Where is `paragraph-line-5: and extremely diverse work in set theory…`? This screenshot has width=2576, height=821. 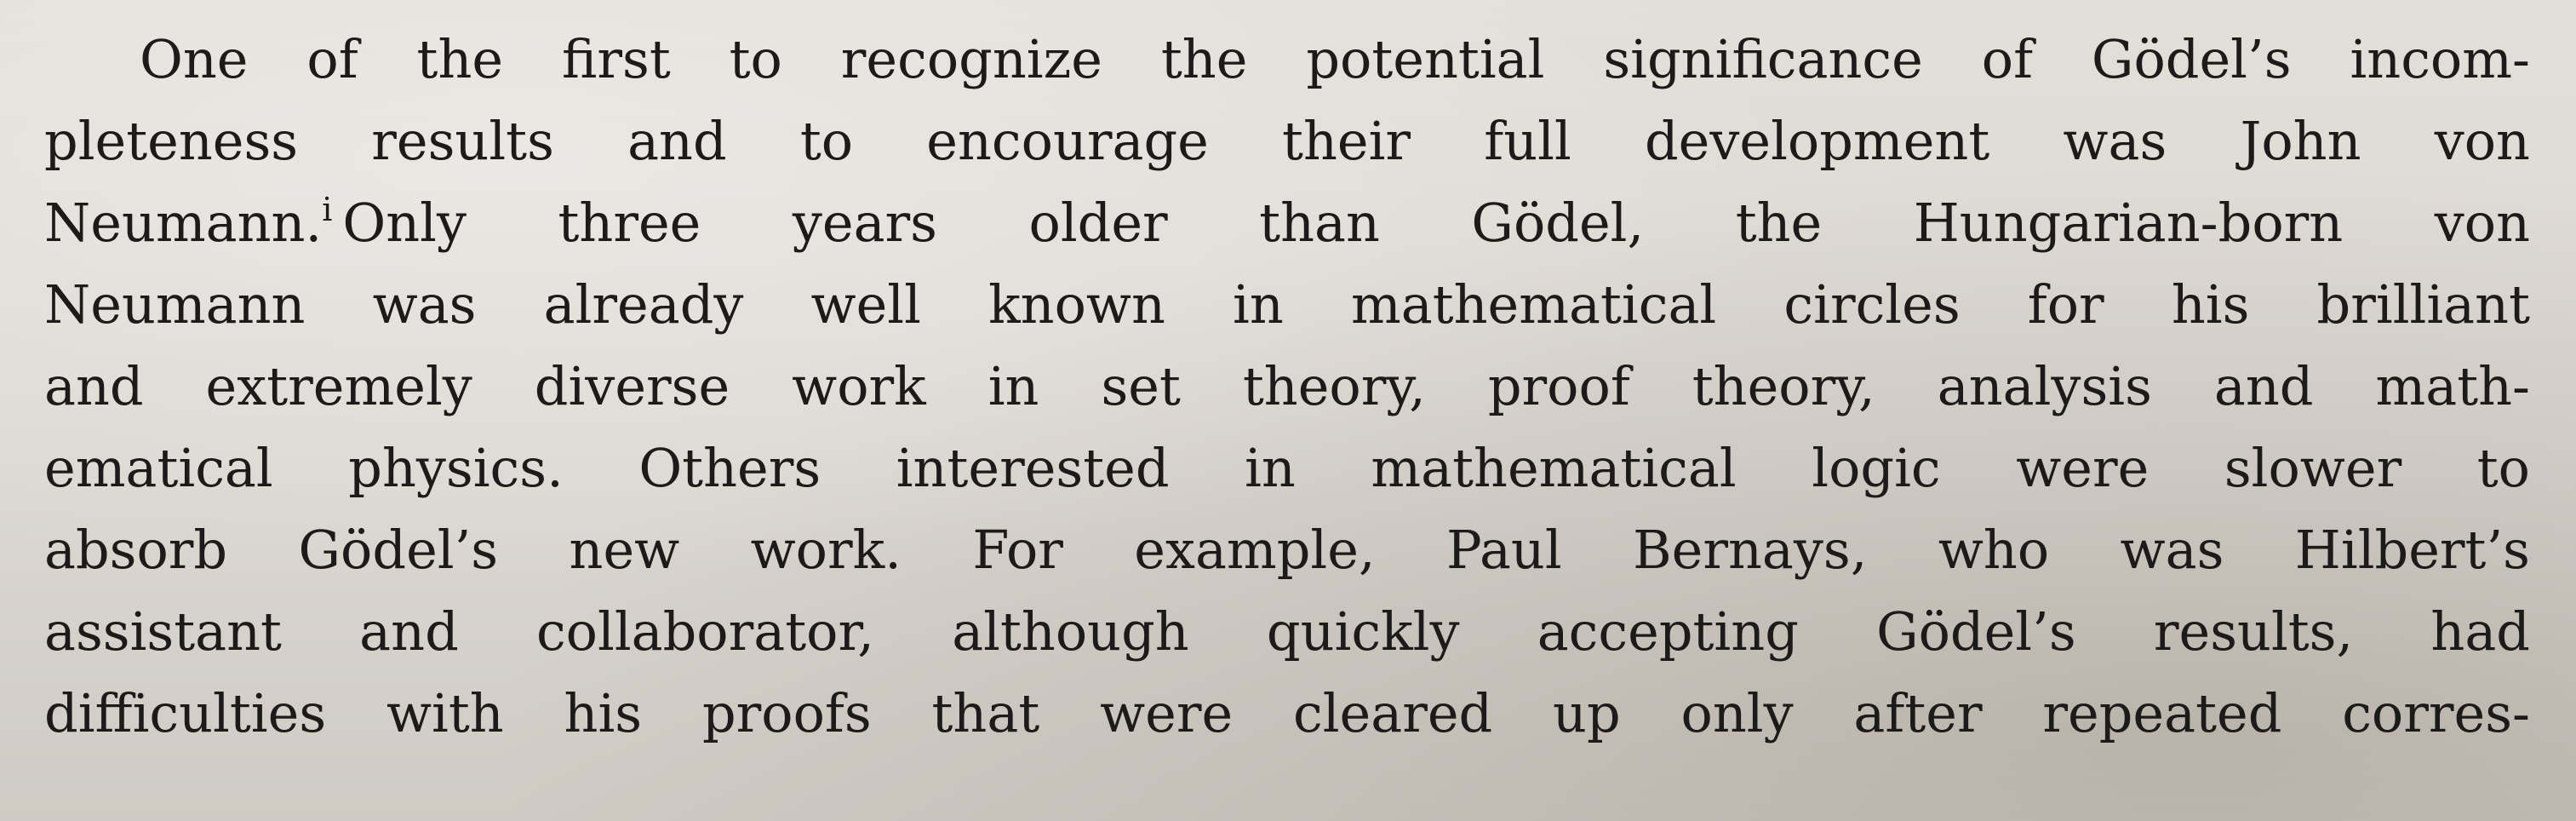 paragraph-line-5: and extremely diverse work in set theory… is located at coordinates (1287, 386).